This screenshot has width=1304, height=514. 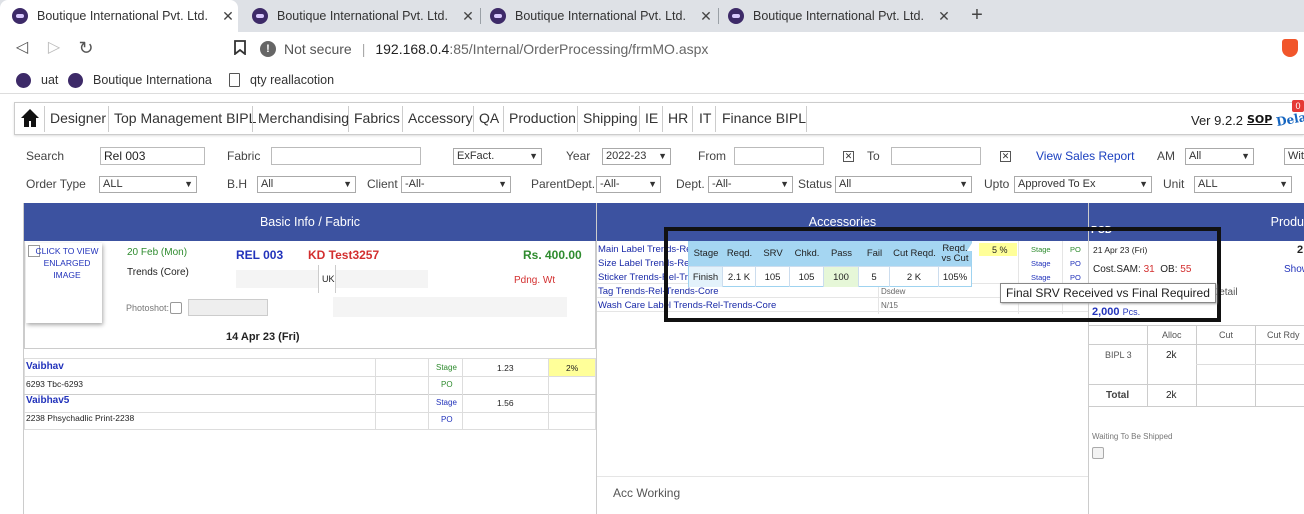 I want to click on bookmark-boutique: Boutique Internationa, so click(x=140, y=80).